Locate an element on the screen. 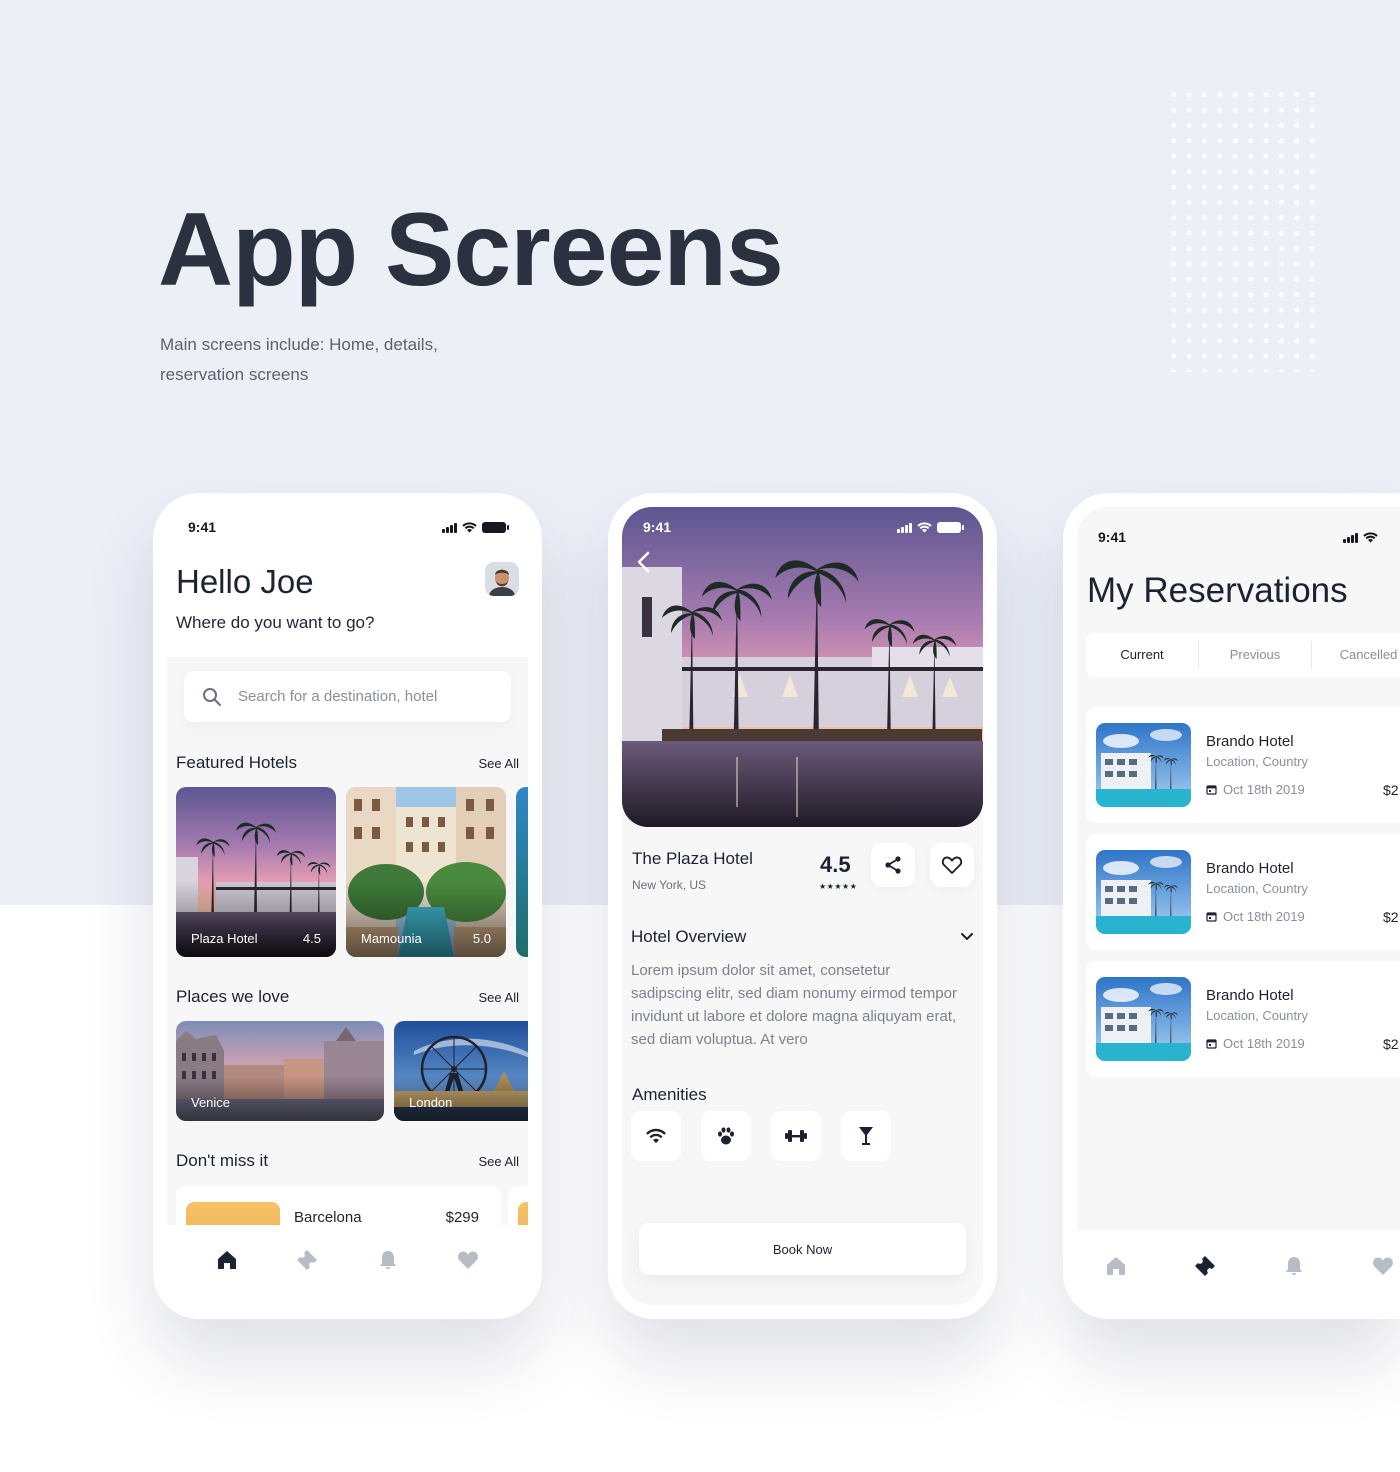  hotel-card-name: Mamounia is located at coordinates (391, 938).